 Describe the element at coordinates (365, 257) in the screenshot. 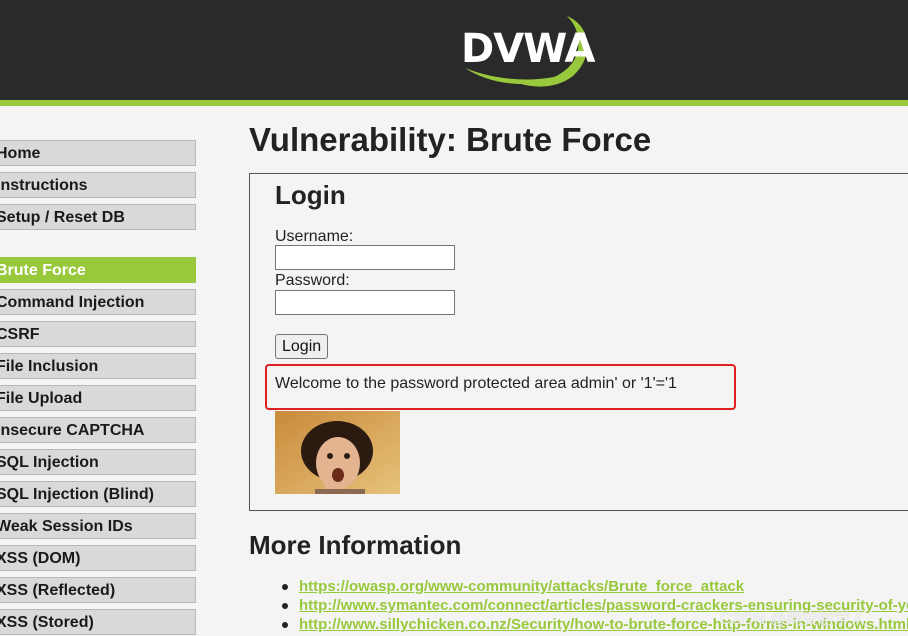

I see `username-input` at that location.